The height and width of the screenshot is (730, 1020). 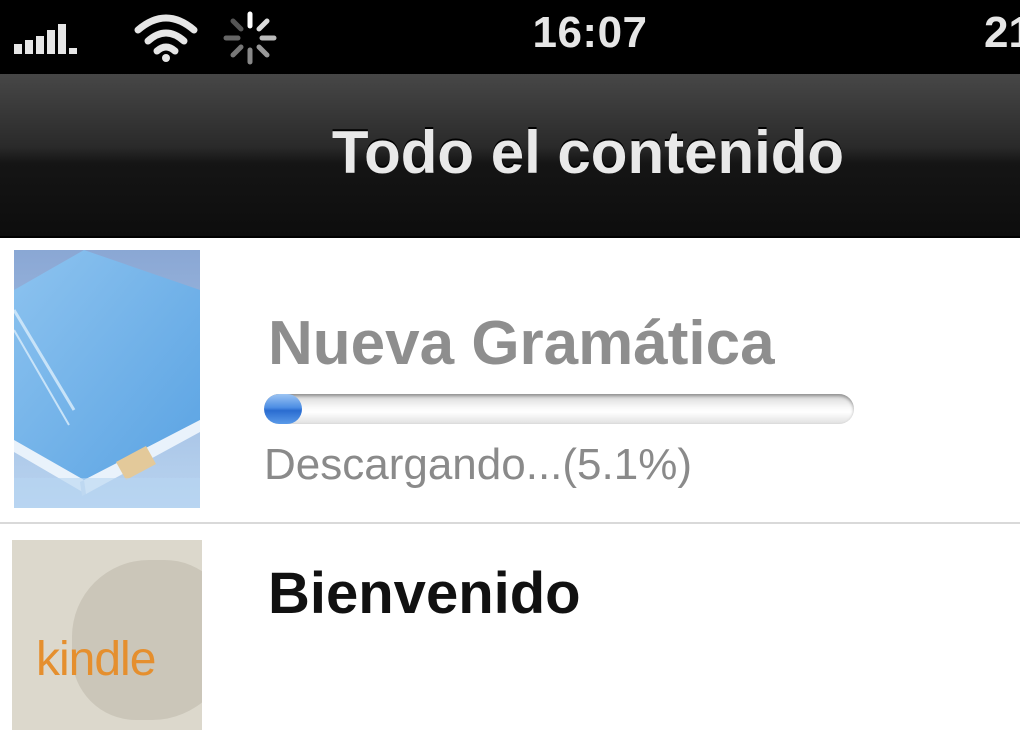 I want to click on kindle-logo: kindle, so click(x=96, y=659).